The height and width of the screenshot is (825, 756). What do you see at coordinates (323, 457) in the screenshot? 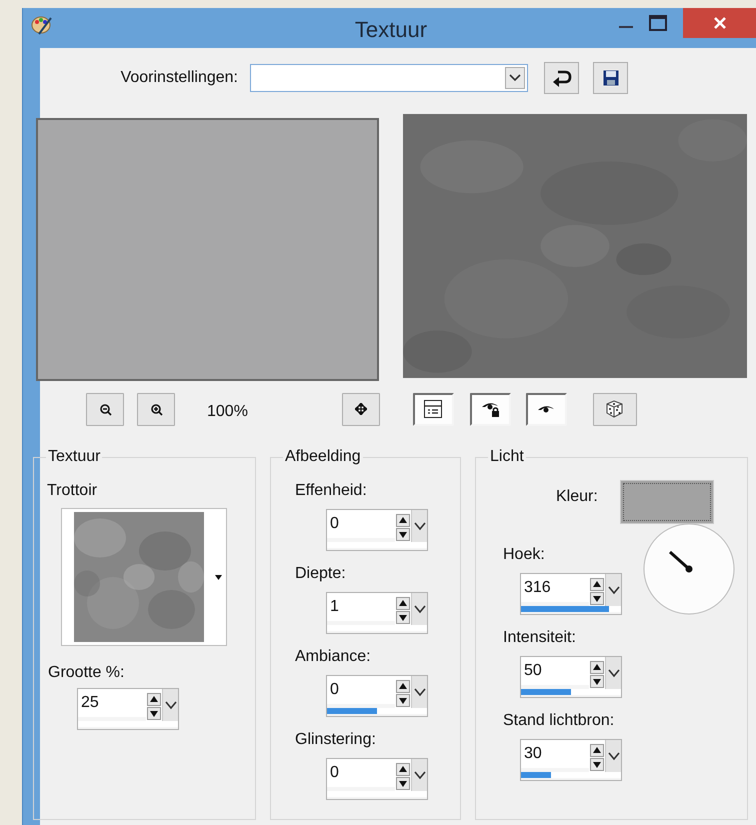
I see `group-legend: Afbeelding` at bounding box center [323, 457].